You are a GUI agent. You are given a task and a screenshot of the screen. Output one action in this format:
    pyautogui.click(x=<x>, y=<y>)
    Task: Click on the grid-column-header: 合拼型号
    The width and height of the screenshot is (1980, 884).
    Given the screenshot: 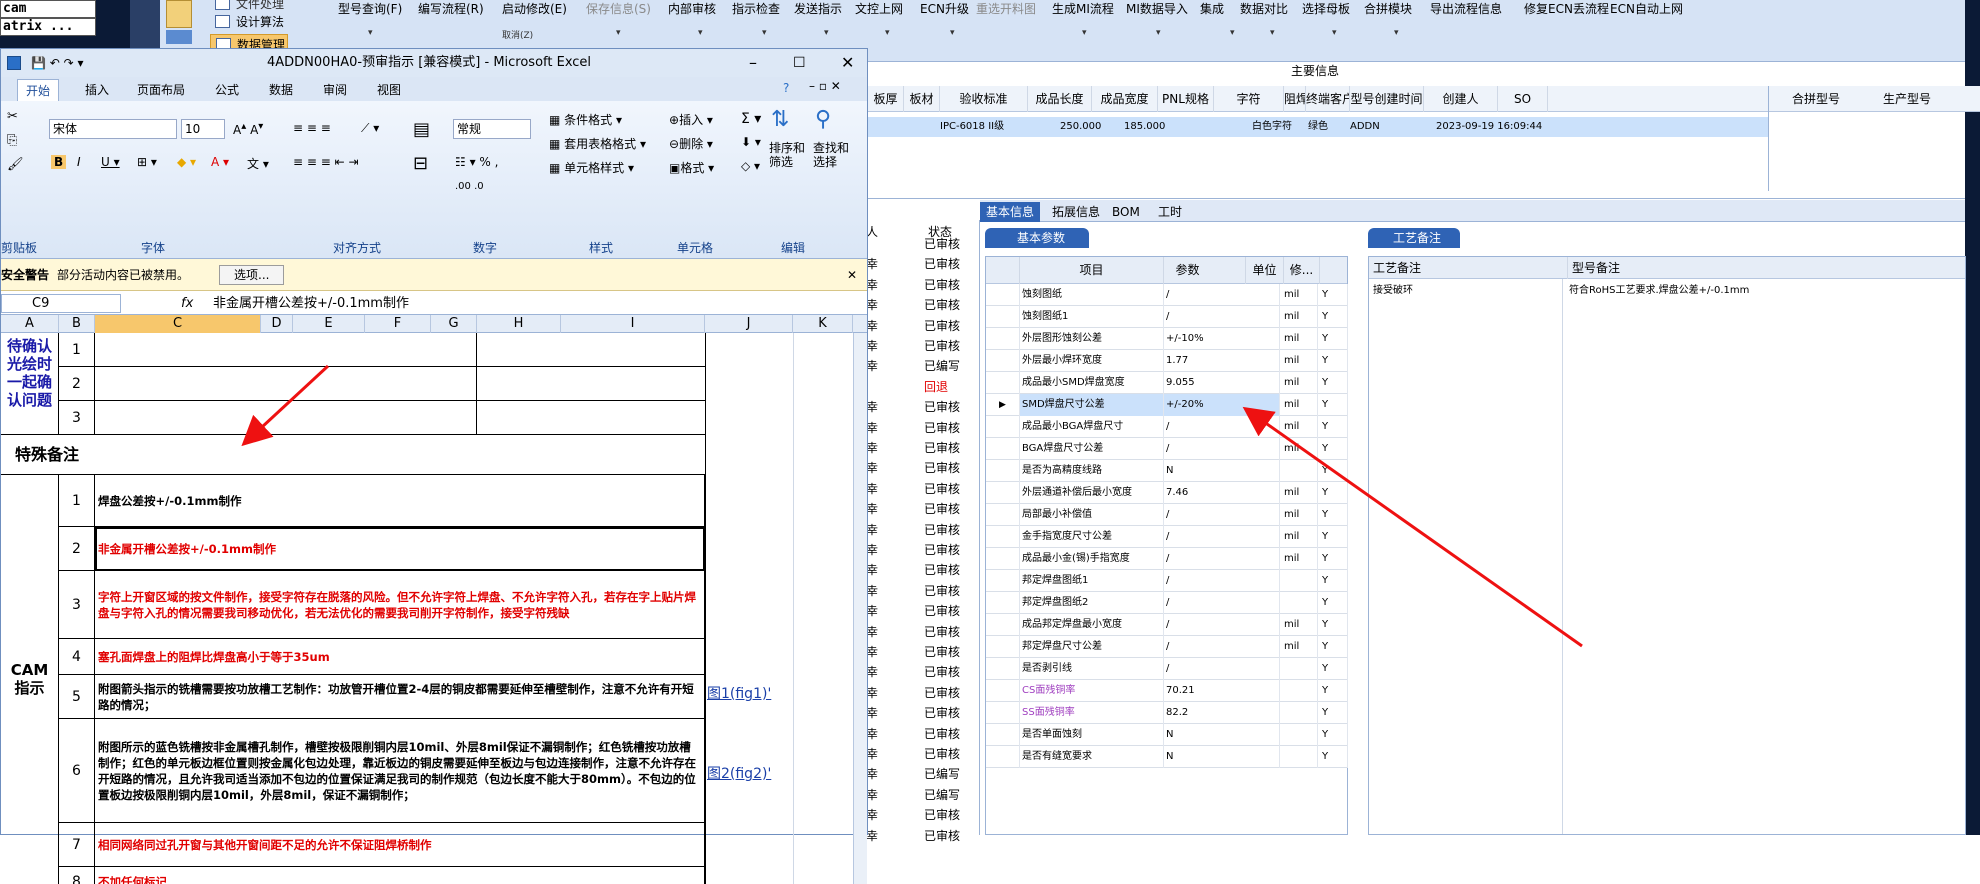 What is the action you would take?
    pyautogui.click(x=1816, y=99)
    